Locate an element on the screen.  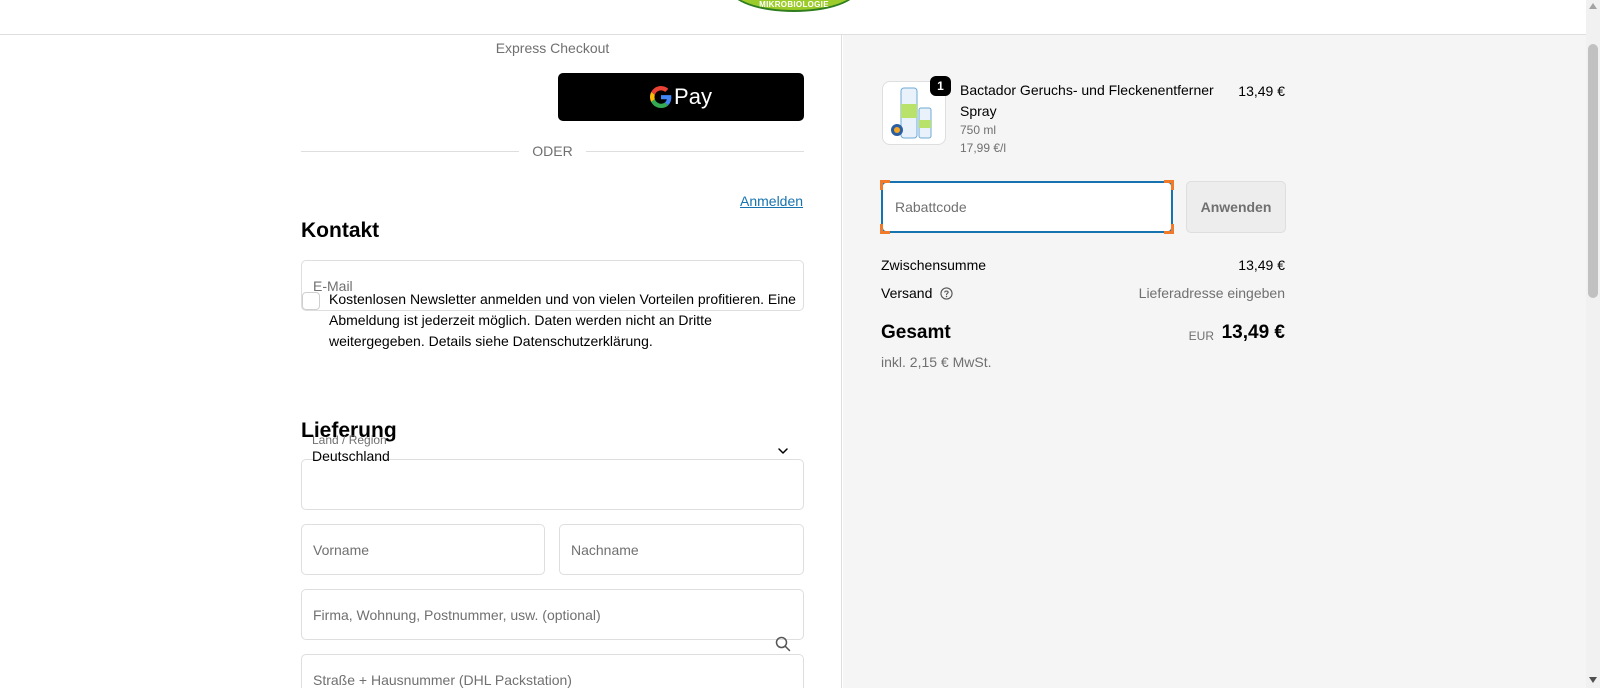
shipping-value: Lieferadresse eingeben is located at coordinates (1211, 293).